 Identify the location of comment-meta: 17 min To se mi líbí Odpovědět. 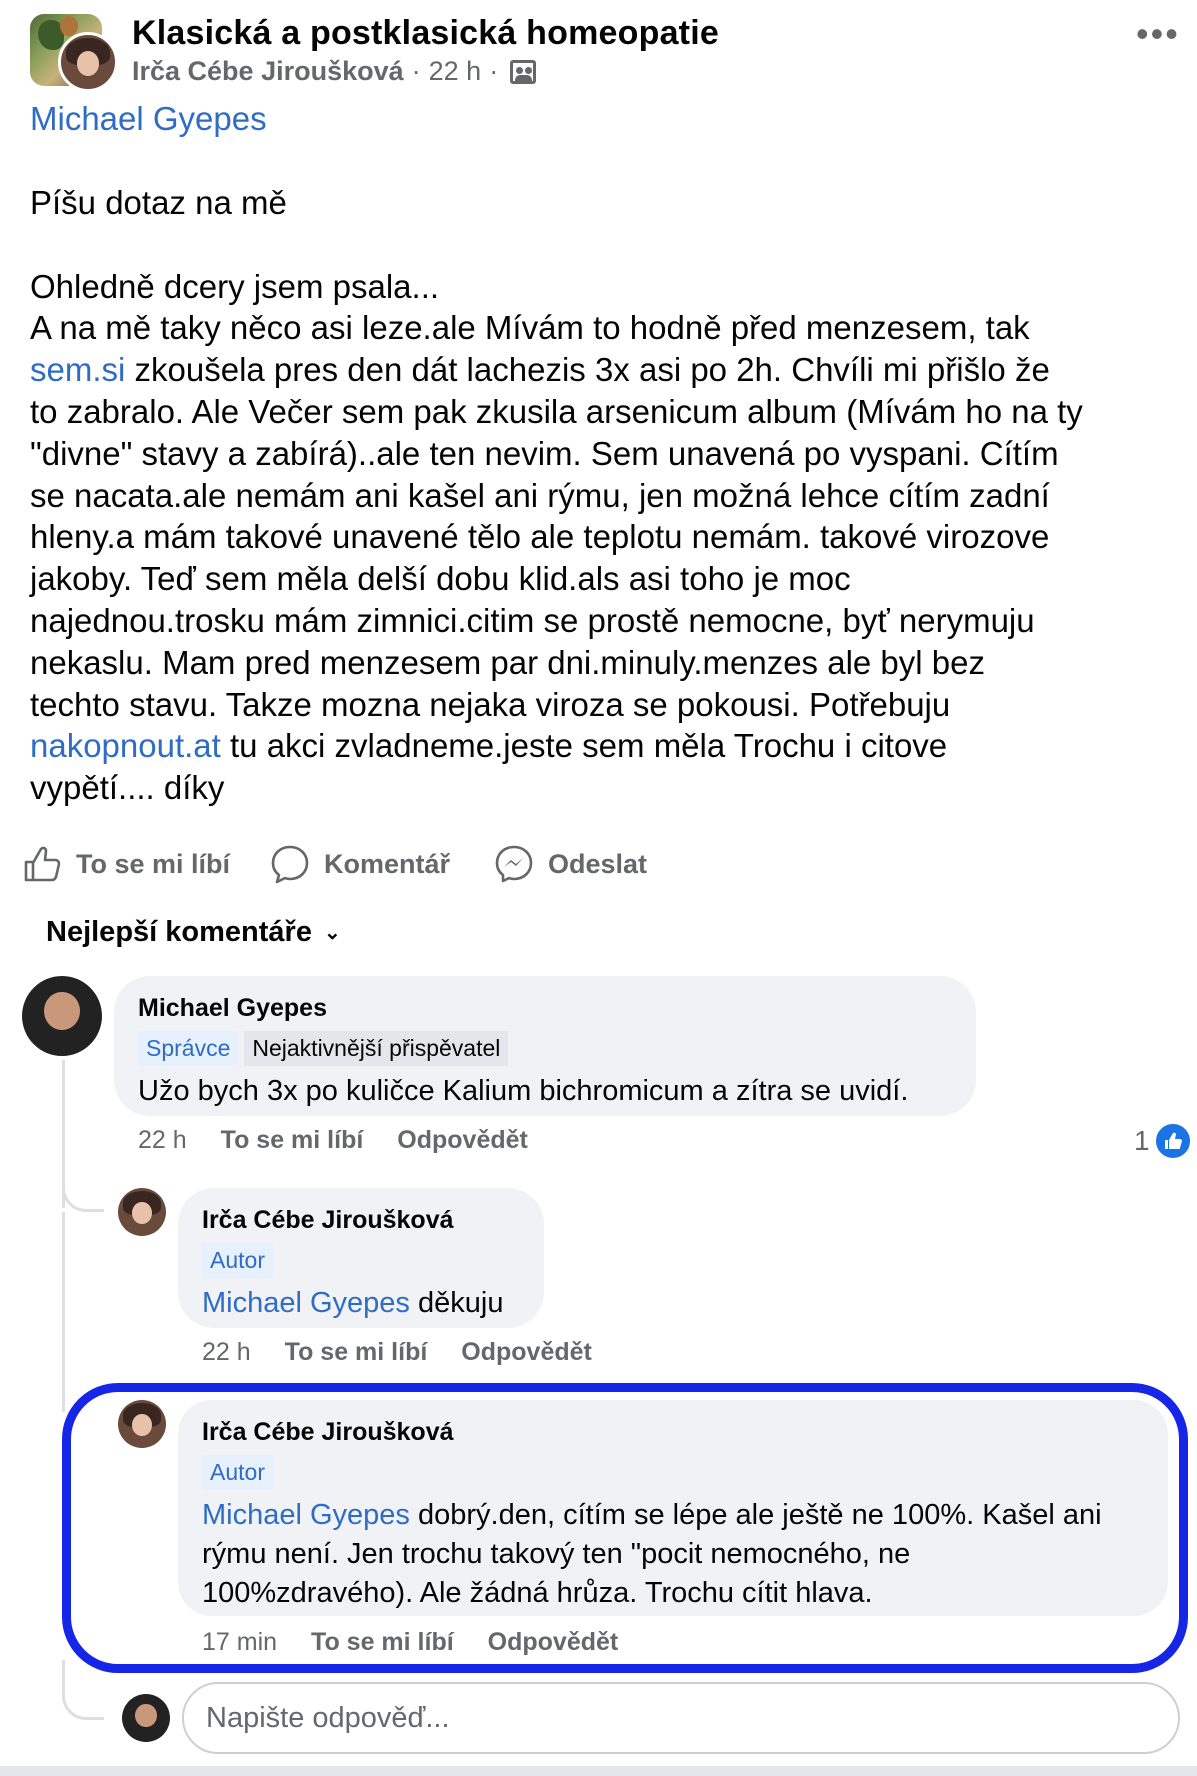
(410, 1642).